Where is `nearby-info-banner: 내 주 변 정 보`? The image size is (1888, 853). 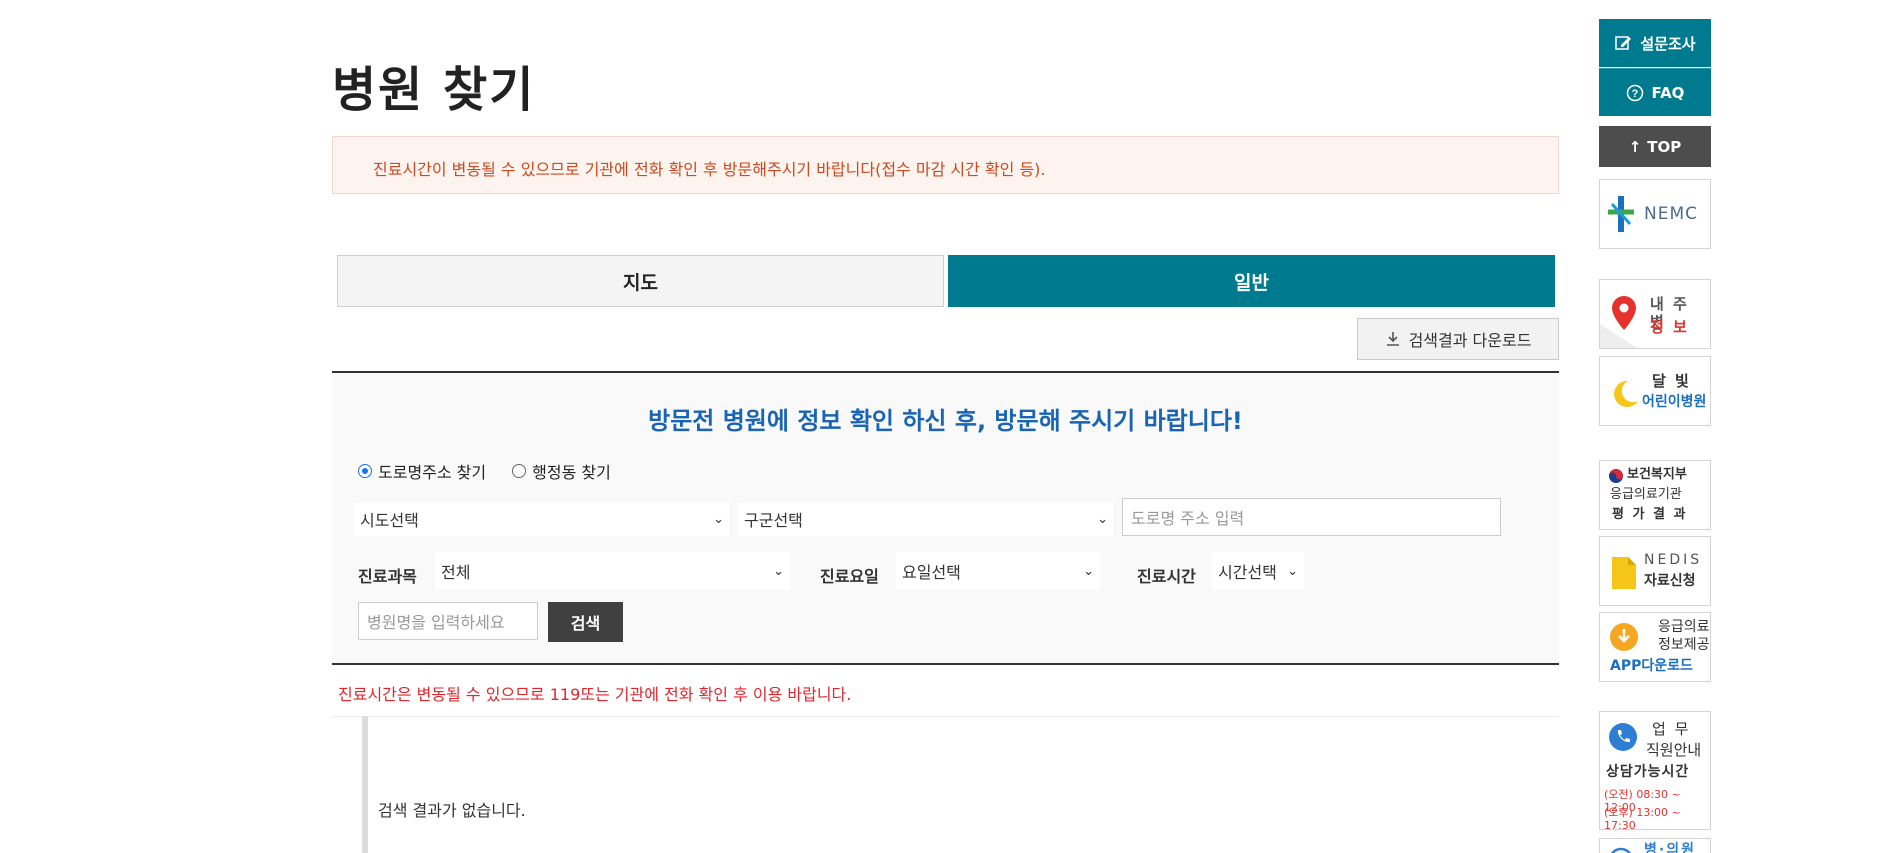
nearby-info-banner: 내 주 변 정 보 is located at coordinates (1655, 314).